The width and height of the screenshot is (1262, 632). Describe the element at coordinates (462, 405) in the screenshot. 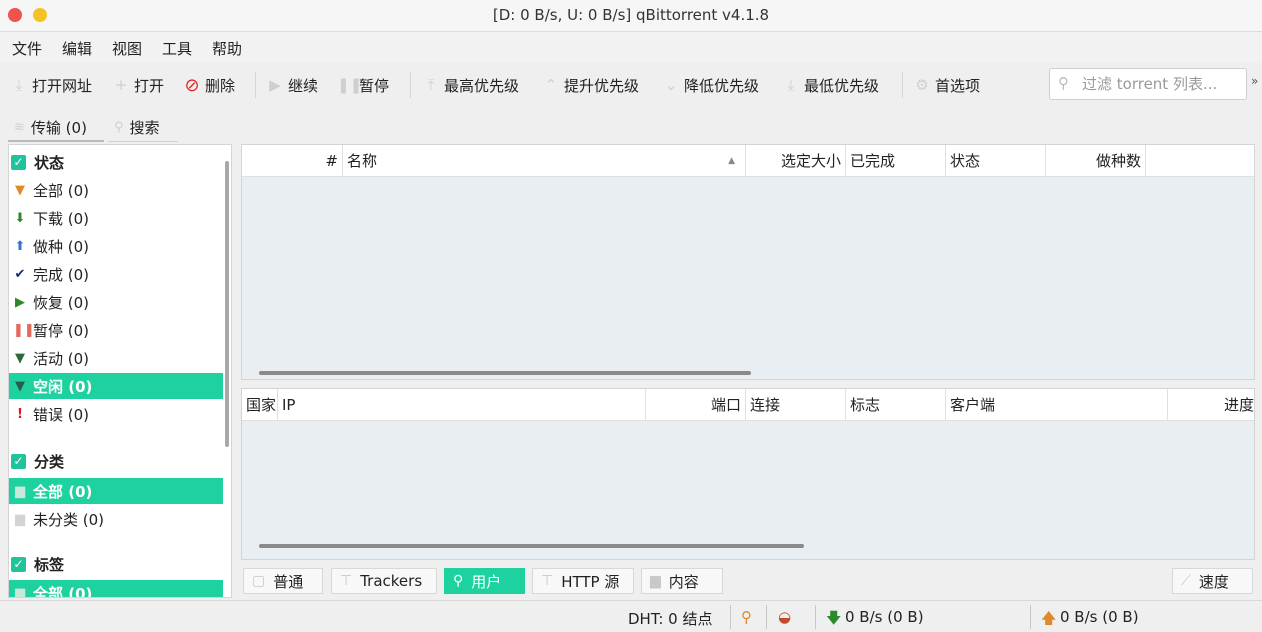

I see `column-ip: IP` at that location.